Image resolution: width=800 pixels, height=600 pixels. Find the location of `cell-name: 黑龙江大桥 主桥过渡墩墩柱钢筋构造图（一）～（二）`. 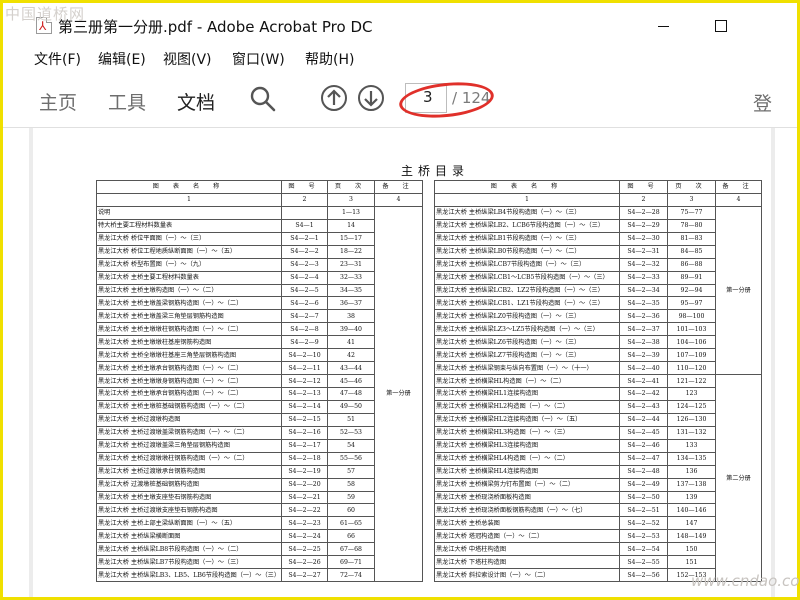

cell-name: 黑龙江大桥 主桥过渡墩墩柱钢筋构造图（一）～（二） is located at coordinates (189, 458).